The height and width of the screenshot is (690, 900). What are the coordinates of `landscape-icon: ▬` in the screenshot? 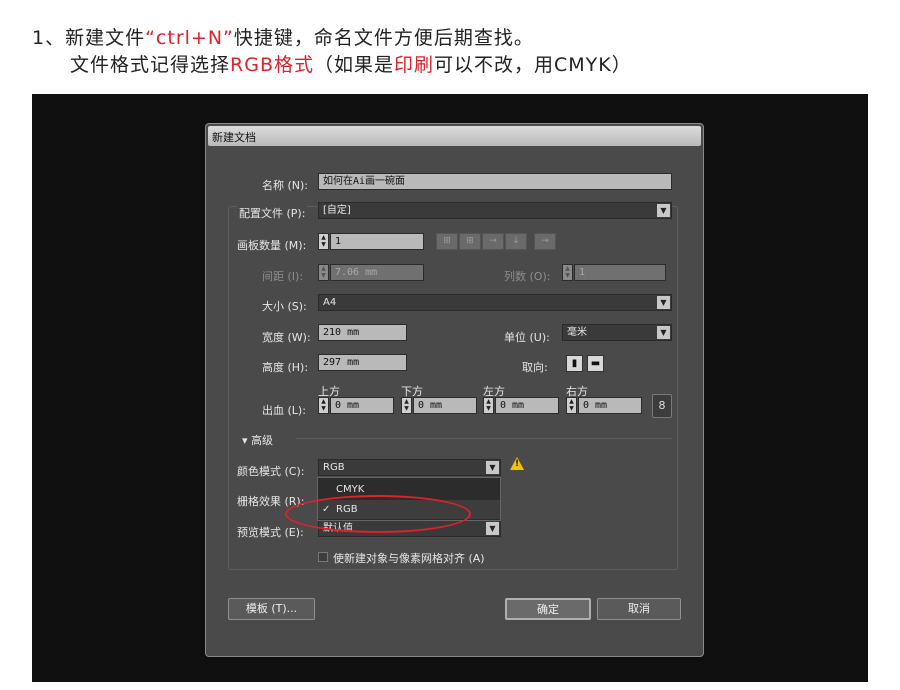 It's located at (595, 363).